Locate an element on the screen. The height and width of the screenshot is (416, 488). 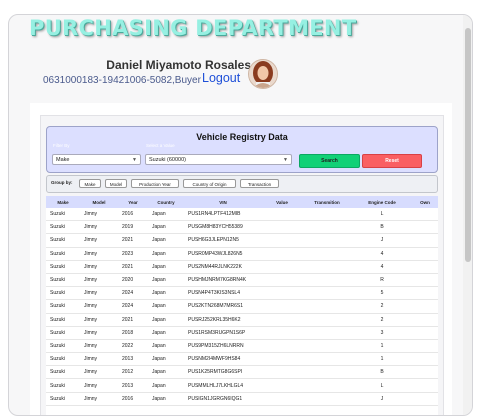
scrollbar is located at coordinates (467, 215).